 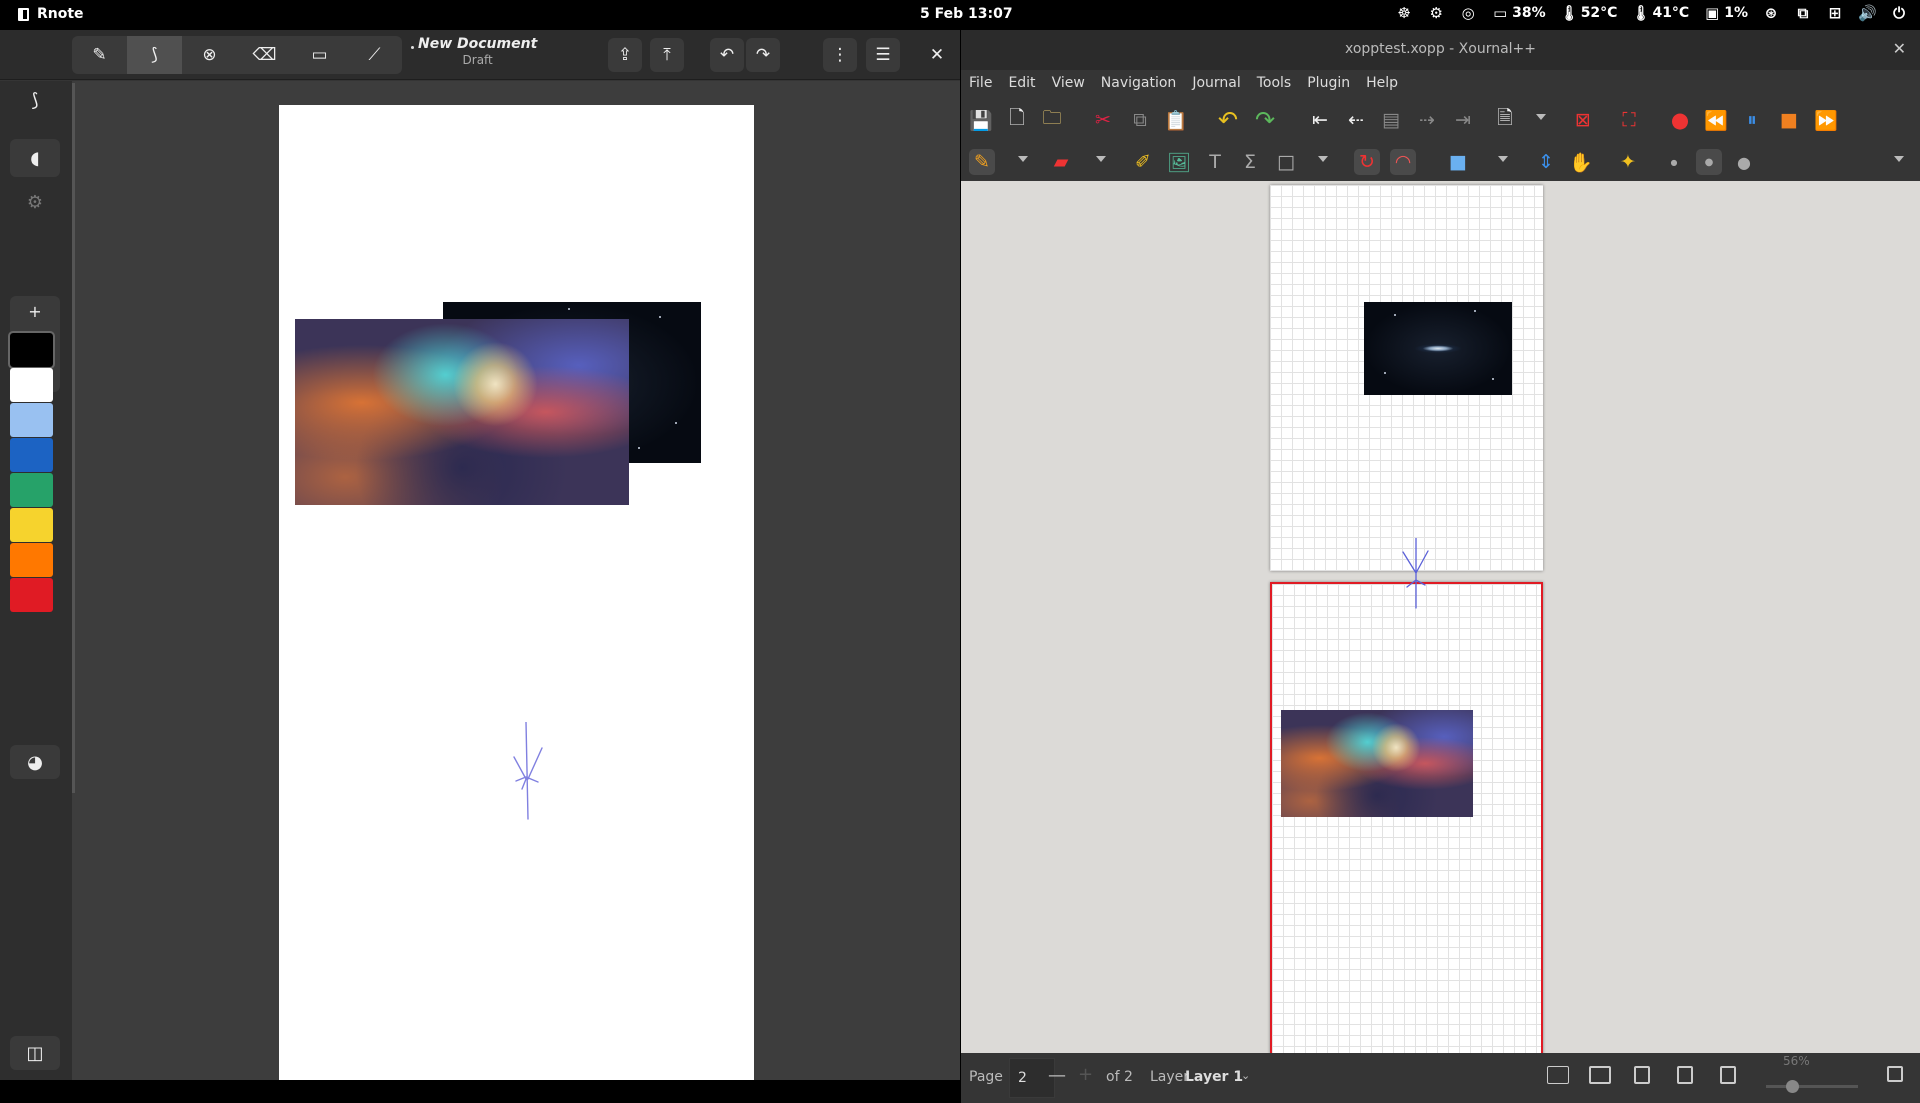 I want to click on toggle-sidebar-button: ◫, so click(x=35, y=1053).